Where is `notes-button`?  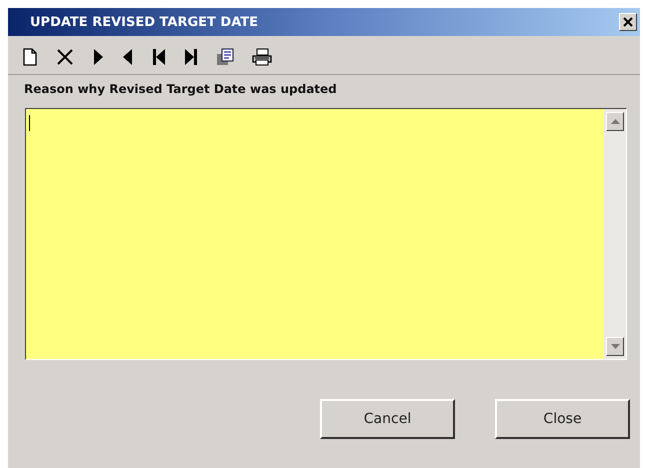 notes-button is located at coordinates (225, 57).